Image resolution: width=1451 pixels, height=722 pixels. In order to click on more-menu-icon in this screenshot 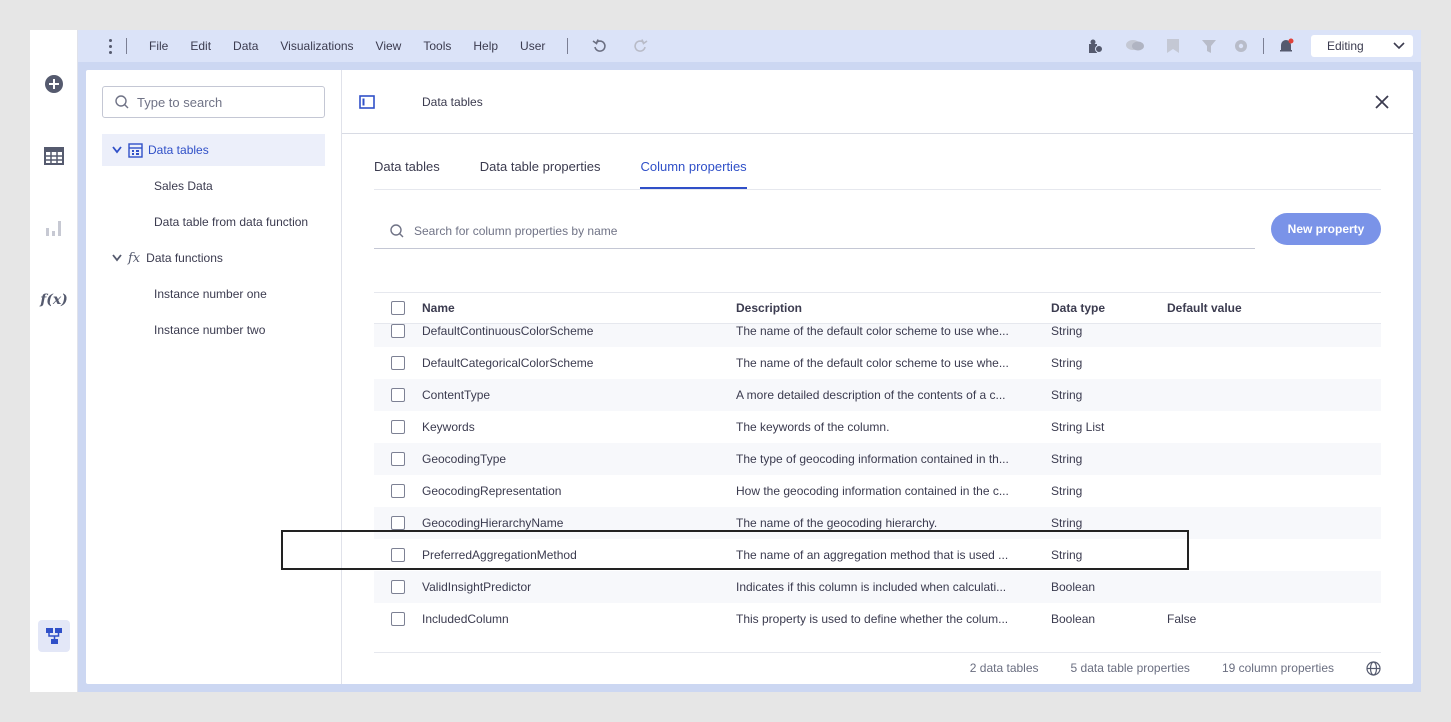, I will do `click(110, 46)`.